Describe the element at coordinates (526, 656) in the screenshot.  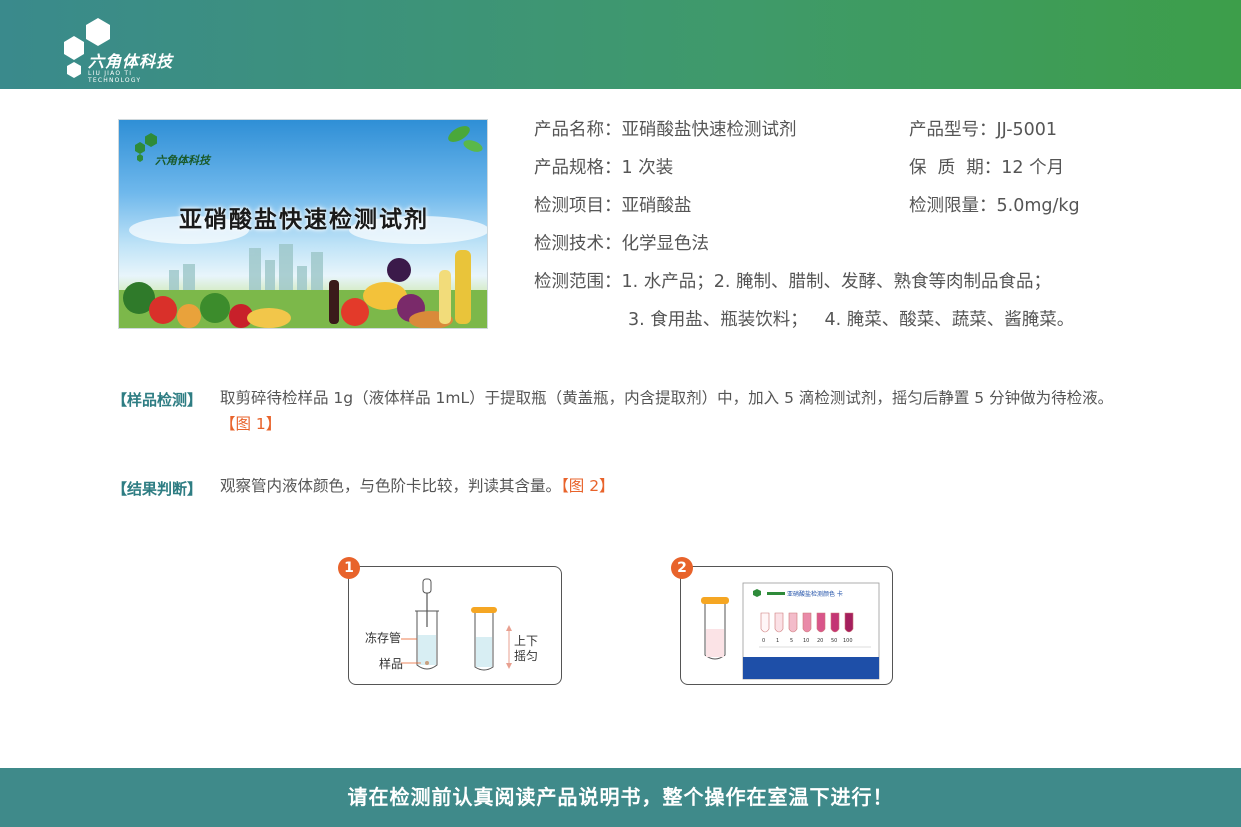
I see `shake-label-line2: 摇匀` at that location.